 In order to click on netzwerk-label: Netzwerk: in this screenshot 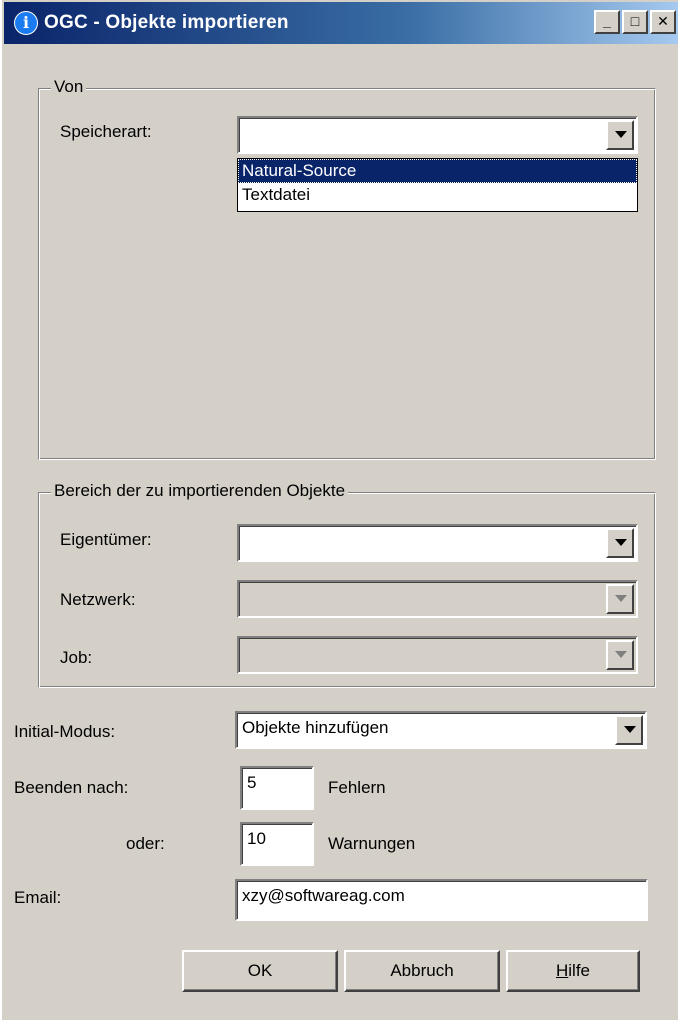, I will do `click(98, 599)`.